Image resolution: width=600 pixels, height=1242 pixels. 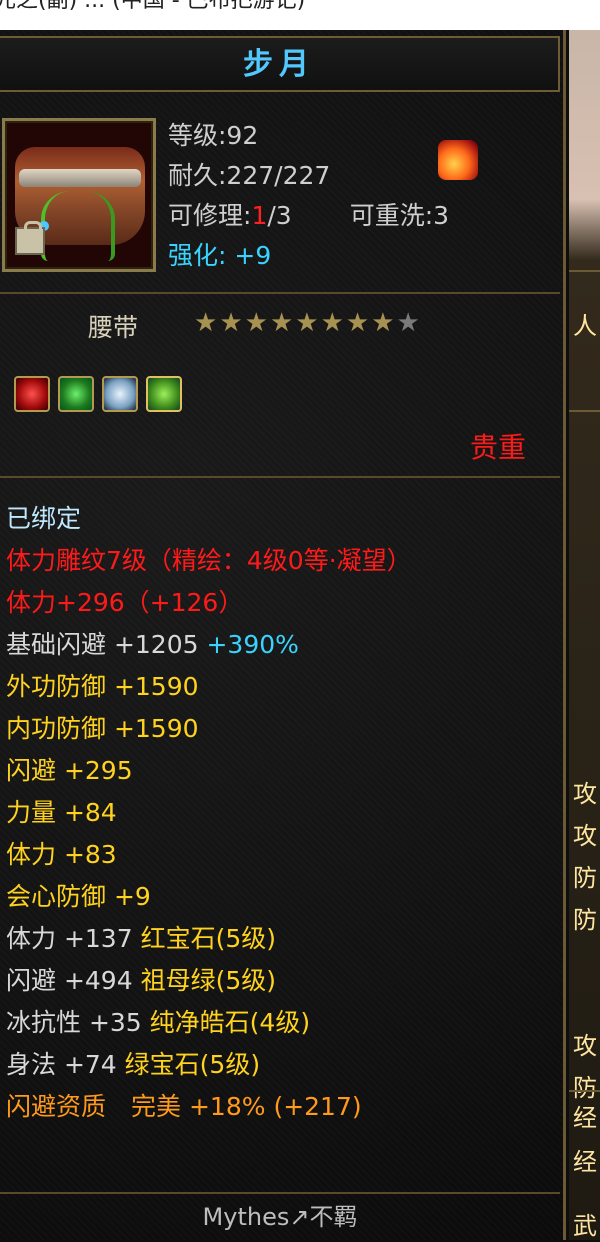 What do you see at coordinates (80, 178) in the screenshot?
I see `belt-band` at bounding box center [80, 178].